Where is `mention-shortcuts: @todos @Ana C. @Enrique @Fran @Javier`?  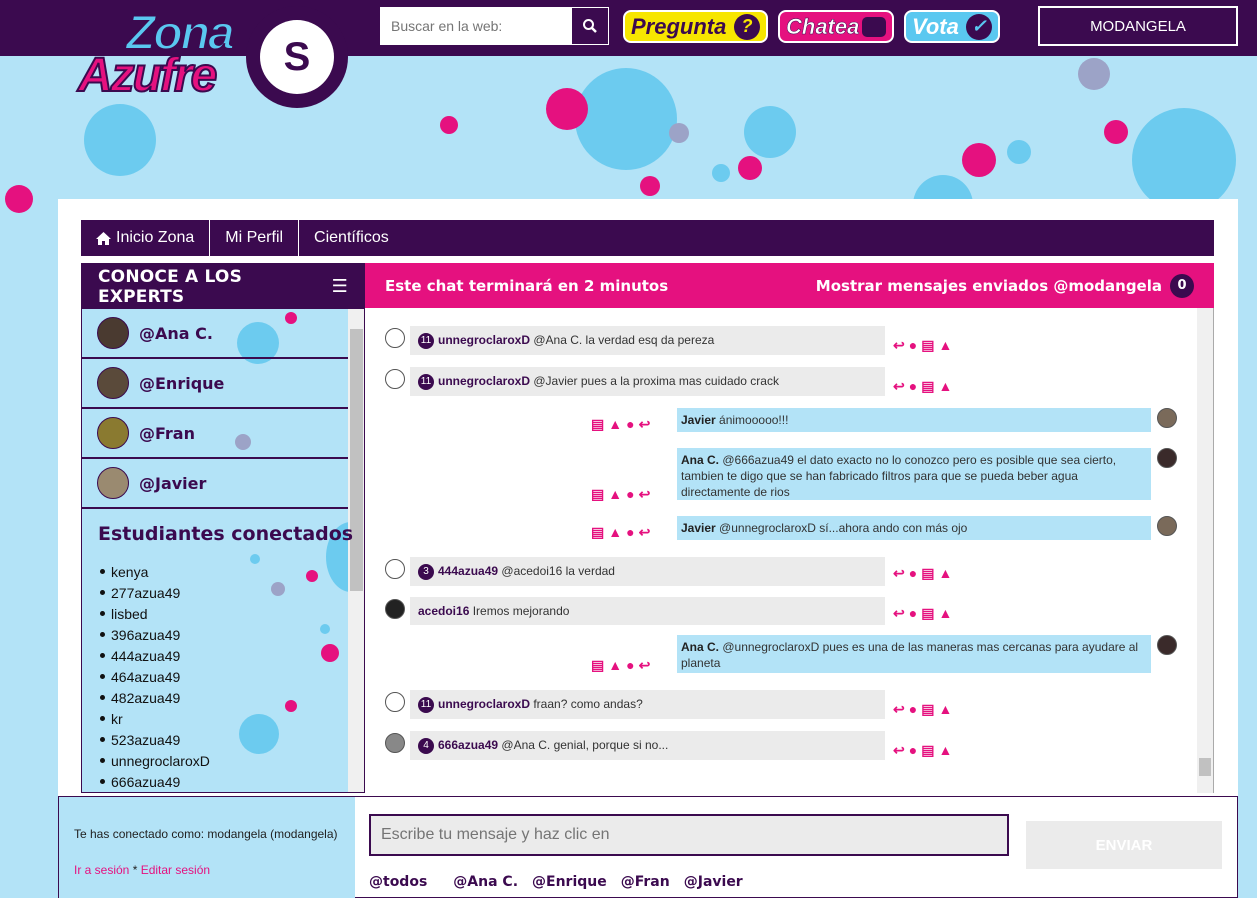
mention-shortcuts: @todos @Ana C. @Enrique @Fran @Javier is located at coordinates (556, 882).